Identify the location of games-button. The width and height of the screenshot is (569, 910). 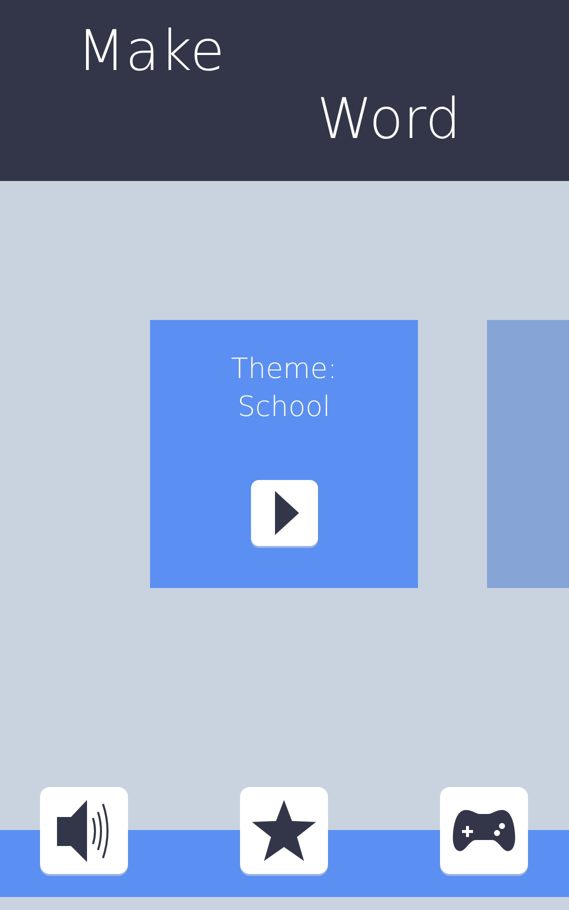
(484, 830).